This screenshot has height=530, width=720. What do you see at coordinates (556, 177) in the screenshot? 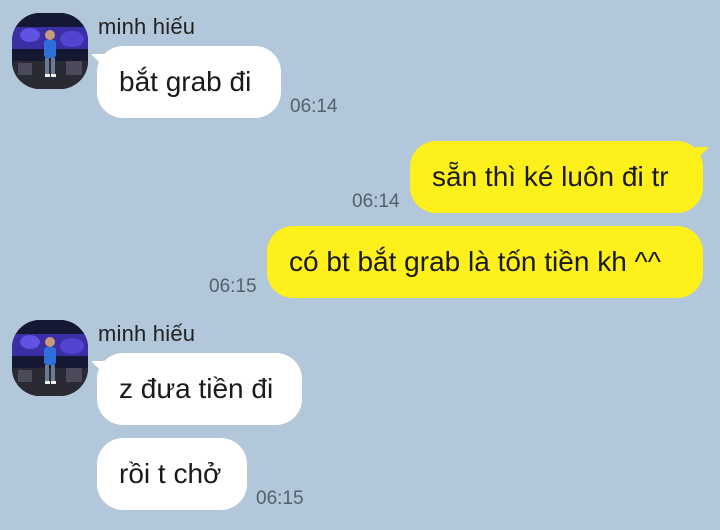
I see `message-bubble-outgoing: sẵn thì ké luôn đi tr` at bounding box center [556, 177].